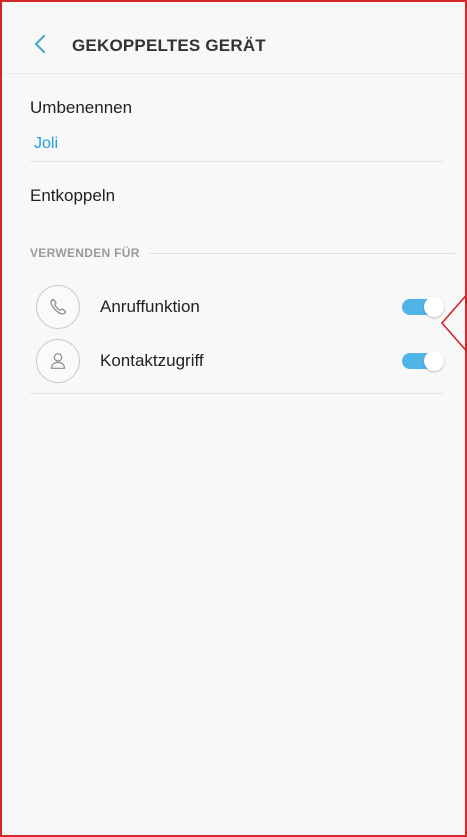 The image size is (467, 837). What do you see at coordinates (58, 307) in the screenshot?
I see `phone-icon` at bounding box center [58, 307].